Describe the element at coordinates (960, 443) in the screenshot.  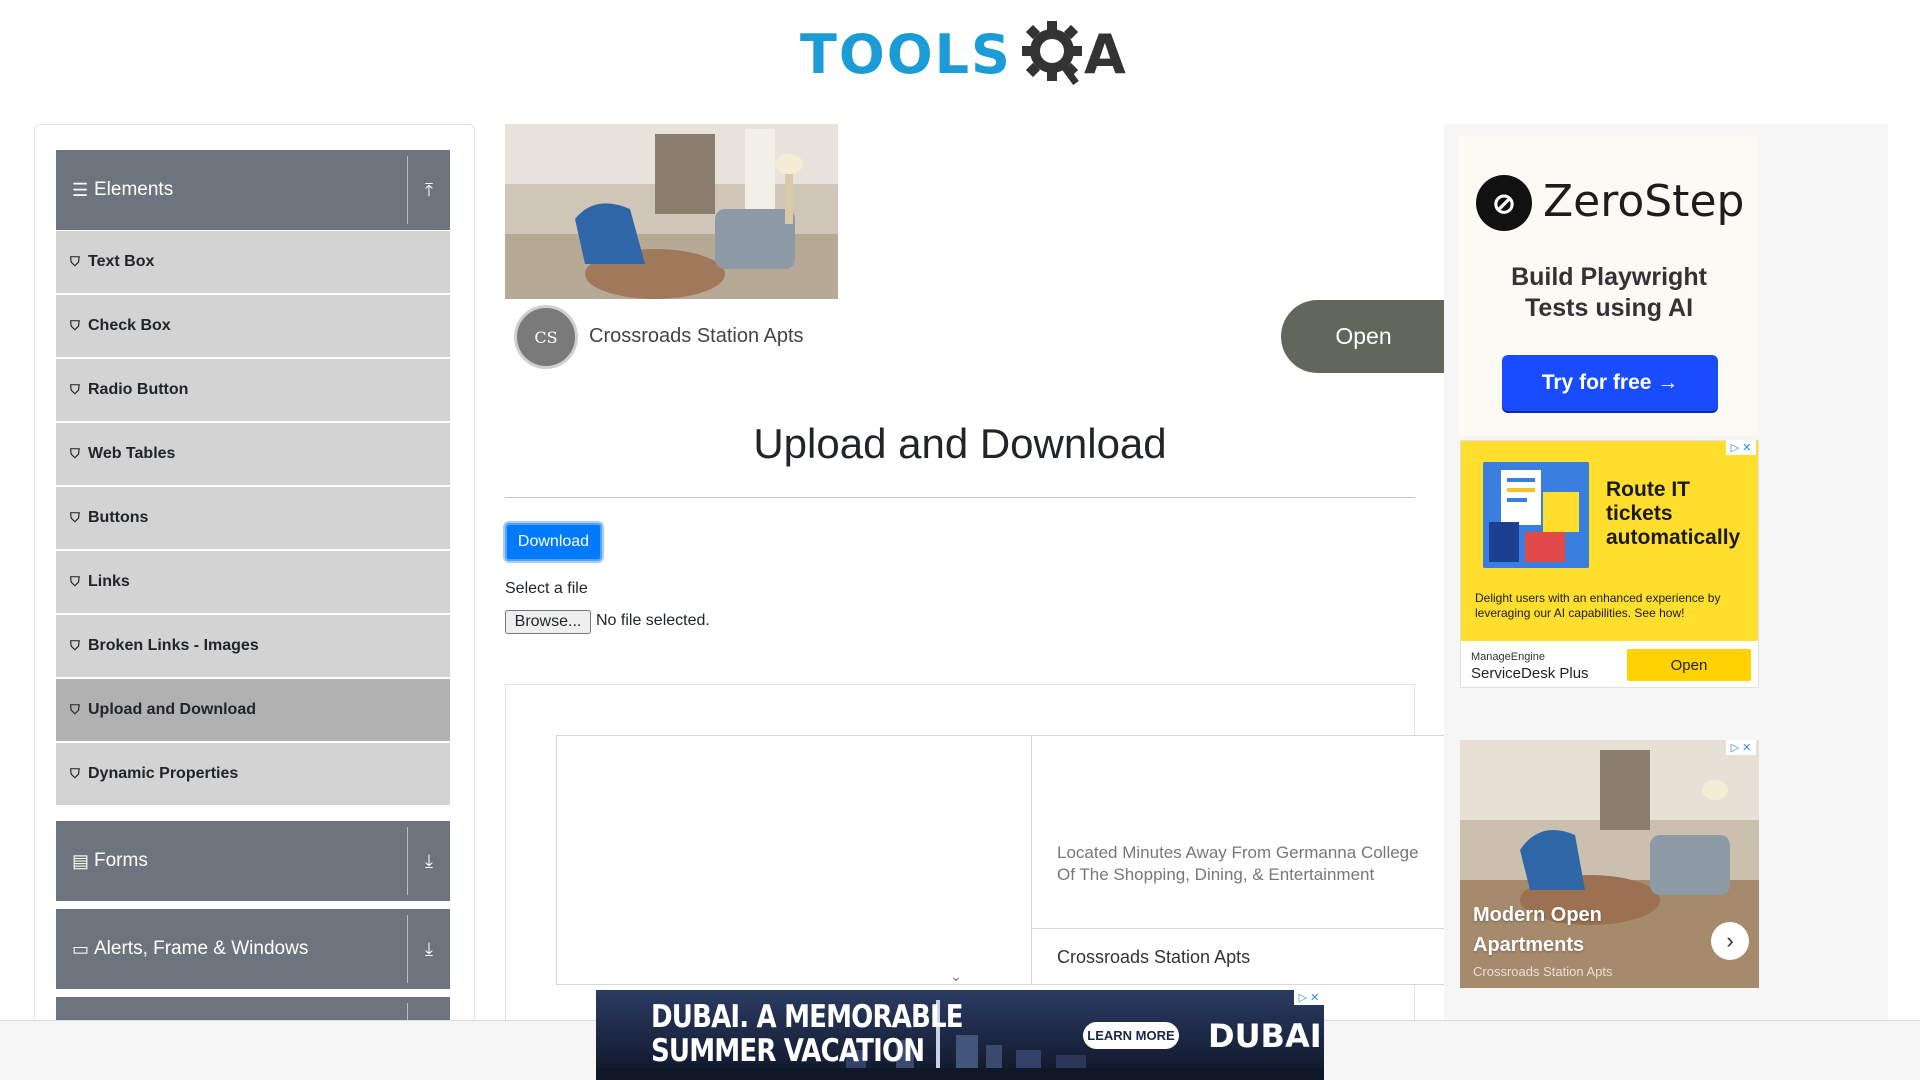
I see `page-title: Upload and Download` at that location.